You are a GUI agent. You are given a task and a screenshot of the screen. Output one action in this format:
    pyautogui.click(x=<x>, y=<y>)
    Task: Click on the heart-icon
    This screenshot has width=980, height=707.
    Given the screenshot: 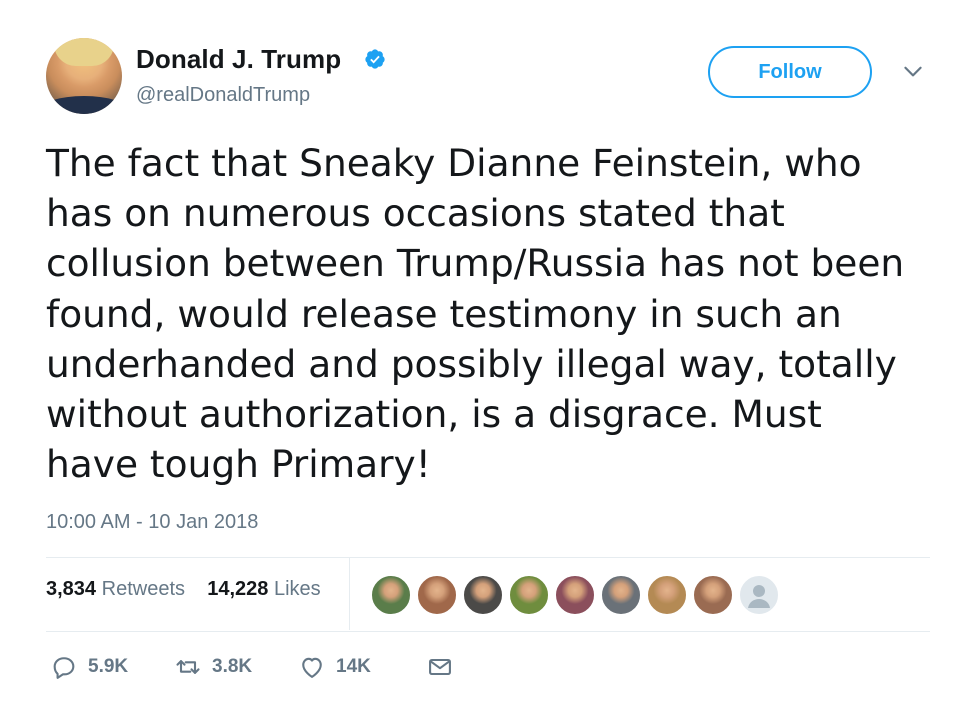 What is the action you would take?
    pyautogui.click(x=312, y=667)
    